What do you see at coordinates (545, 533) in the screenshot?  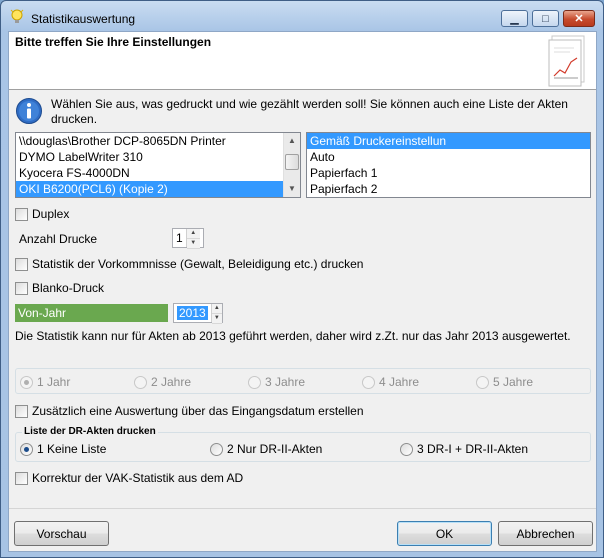 I see `abbrechen-button: Abbrechen` at bounding box center [545, 533].